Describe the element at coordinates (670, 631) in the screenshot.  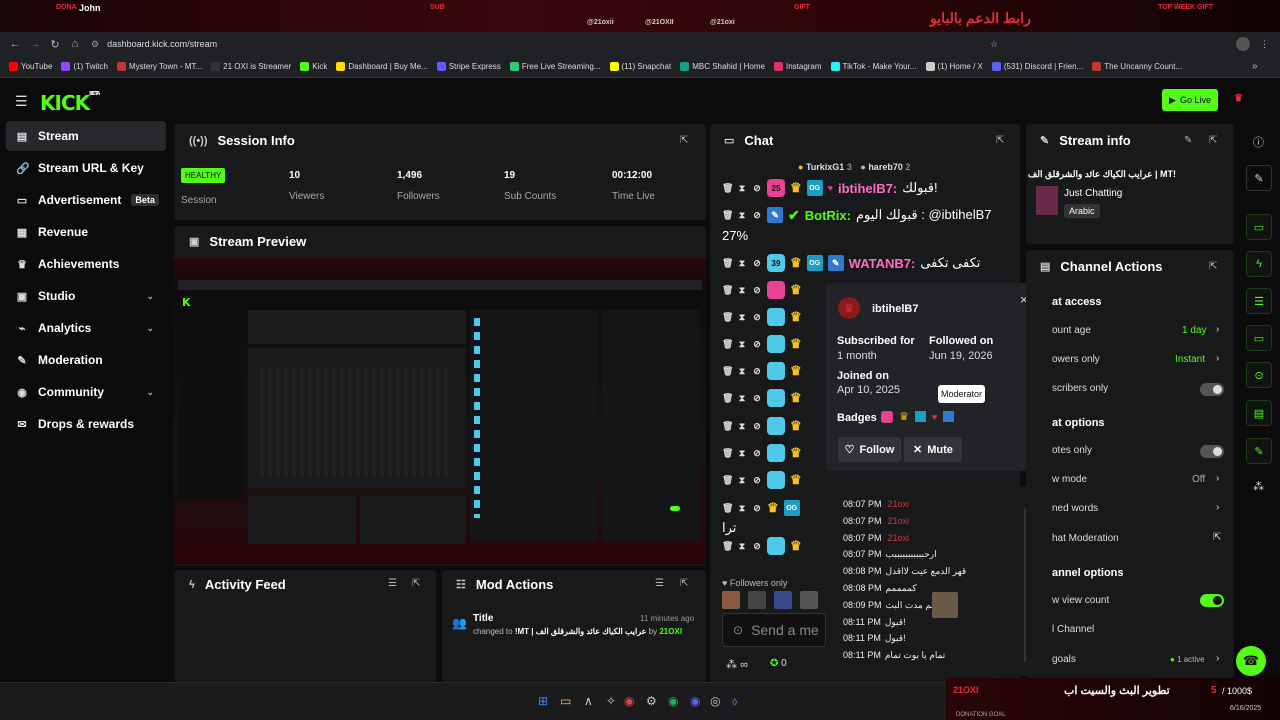
I see `mod-entry-user: 21OXI` at that location.